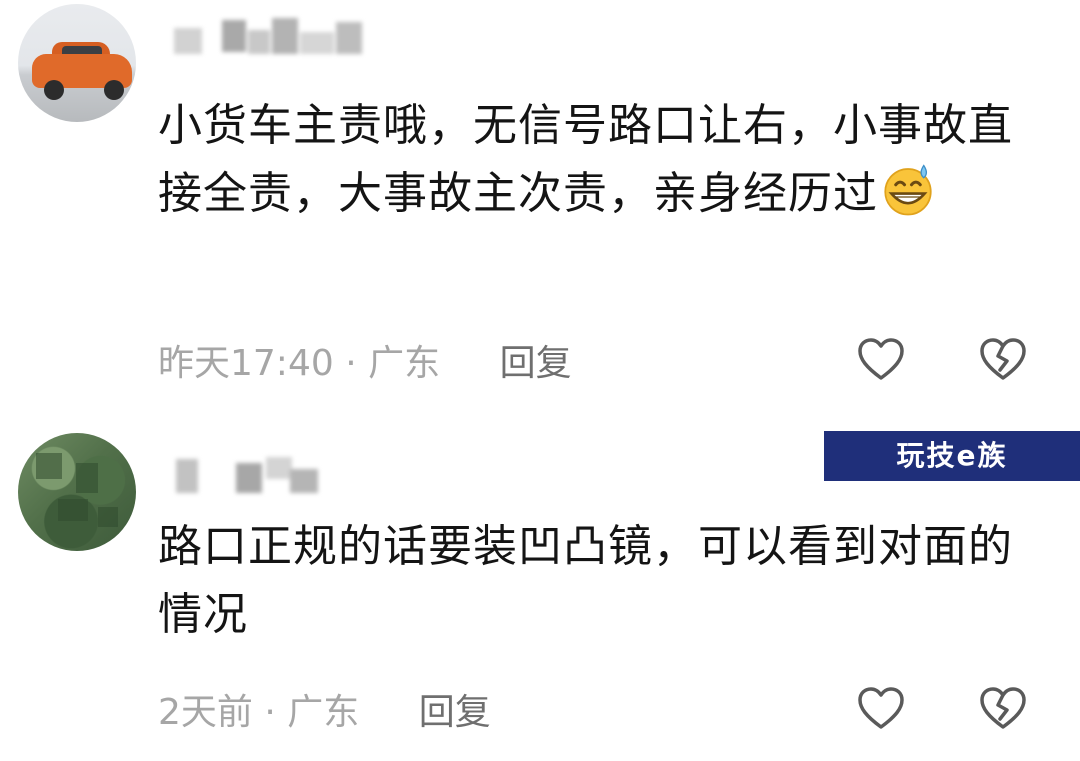 This screenshot has width=1080, height=761. I want to click on grinning-sweat-emoji-icon, so click(908, 190).